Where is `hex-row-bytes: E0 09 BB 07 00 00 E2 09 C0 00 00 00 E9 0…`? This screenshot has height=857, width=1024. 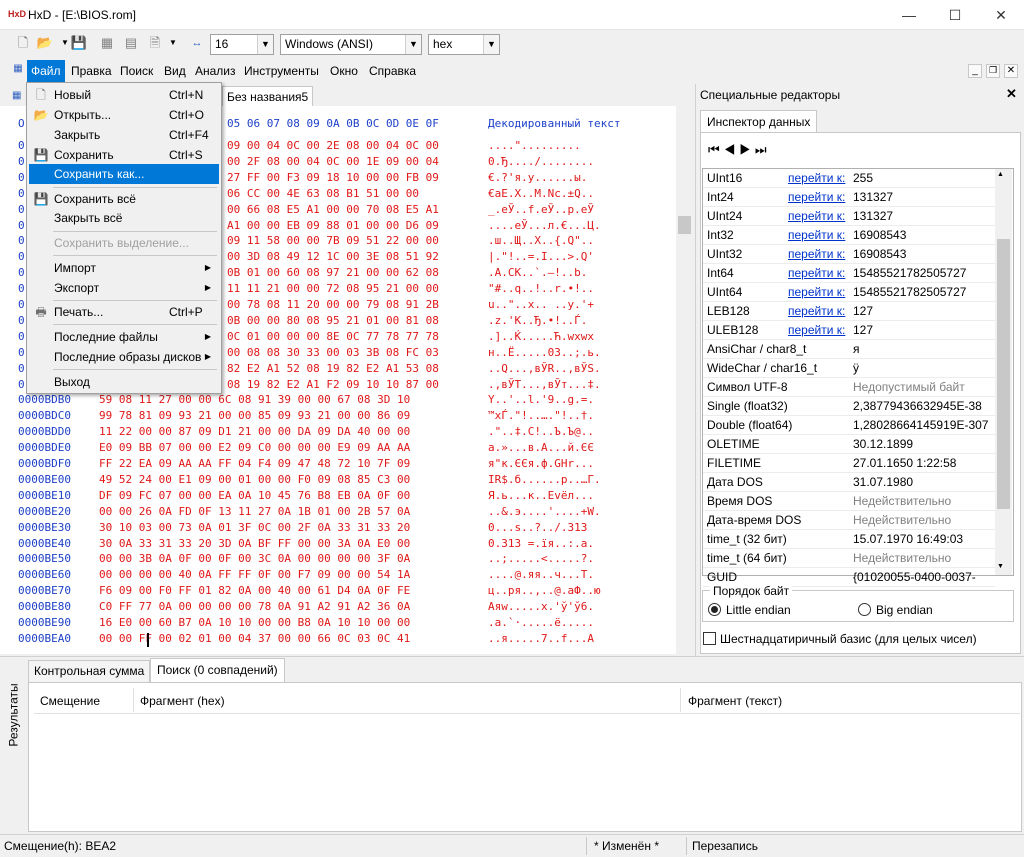 hex-row-bytes: E0 09 BB 07 00 00 E2 09 C0 00 00 00 E9 0… is located at coordinates (254, 448).